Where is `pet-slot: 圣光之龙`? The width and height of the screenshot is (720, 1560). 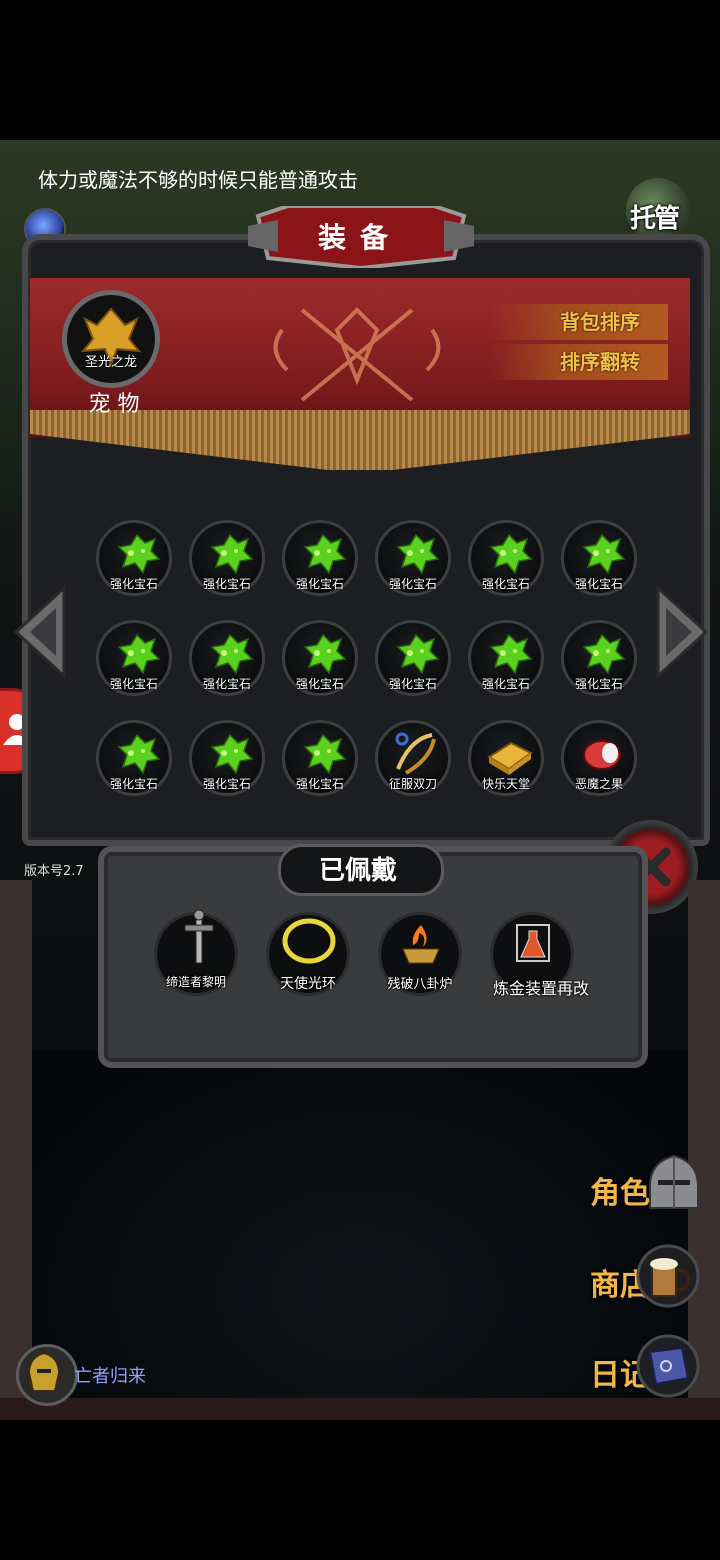
pet-slot: 圣光之龙 is located at coordinates (111, 339).